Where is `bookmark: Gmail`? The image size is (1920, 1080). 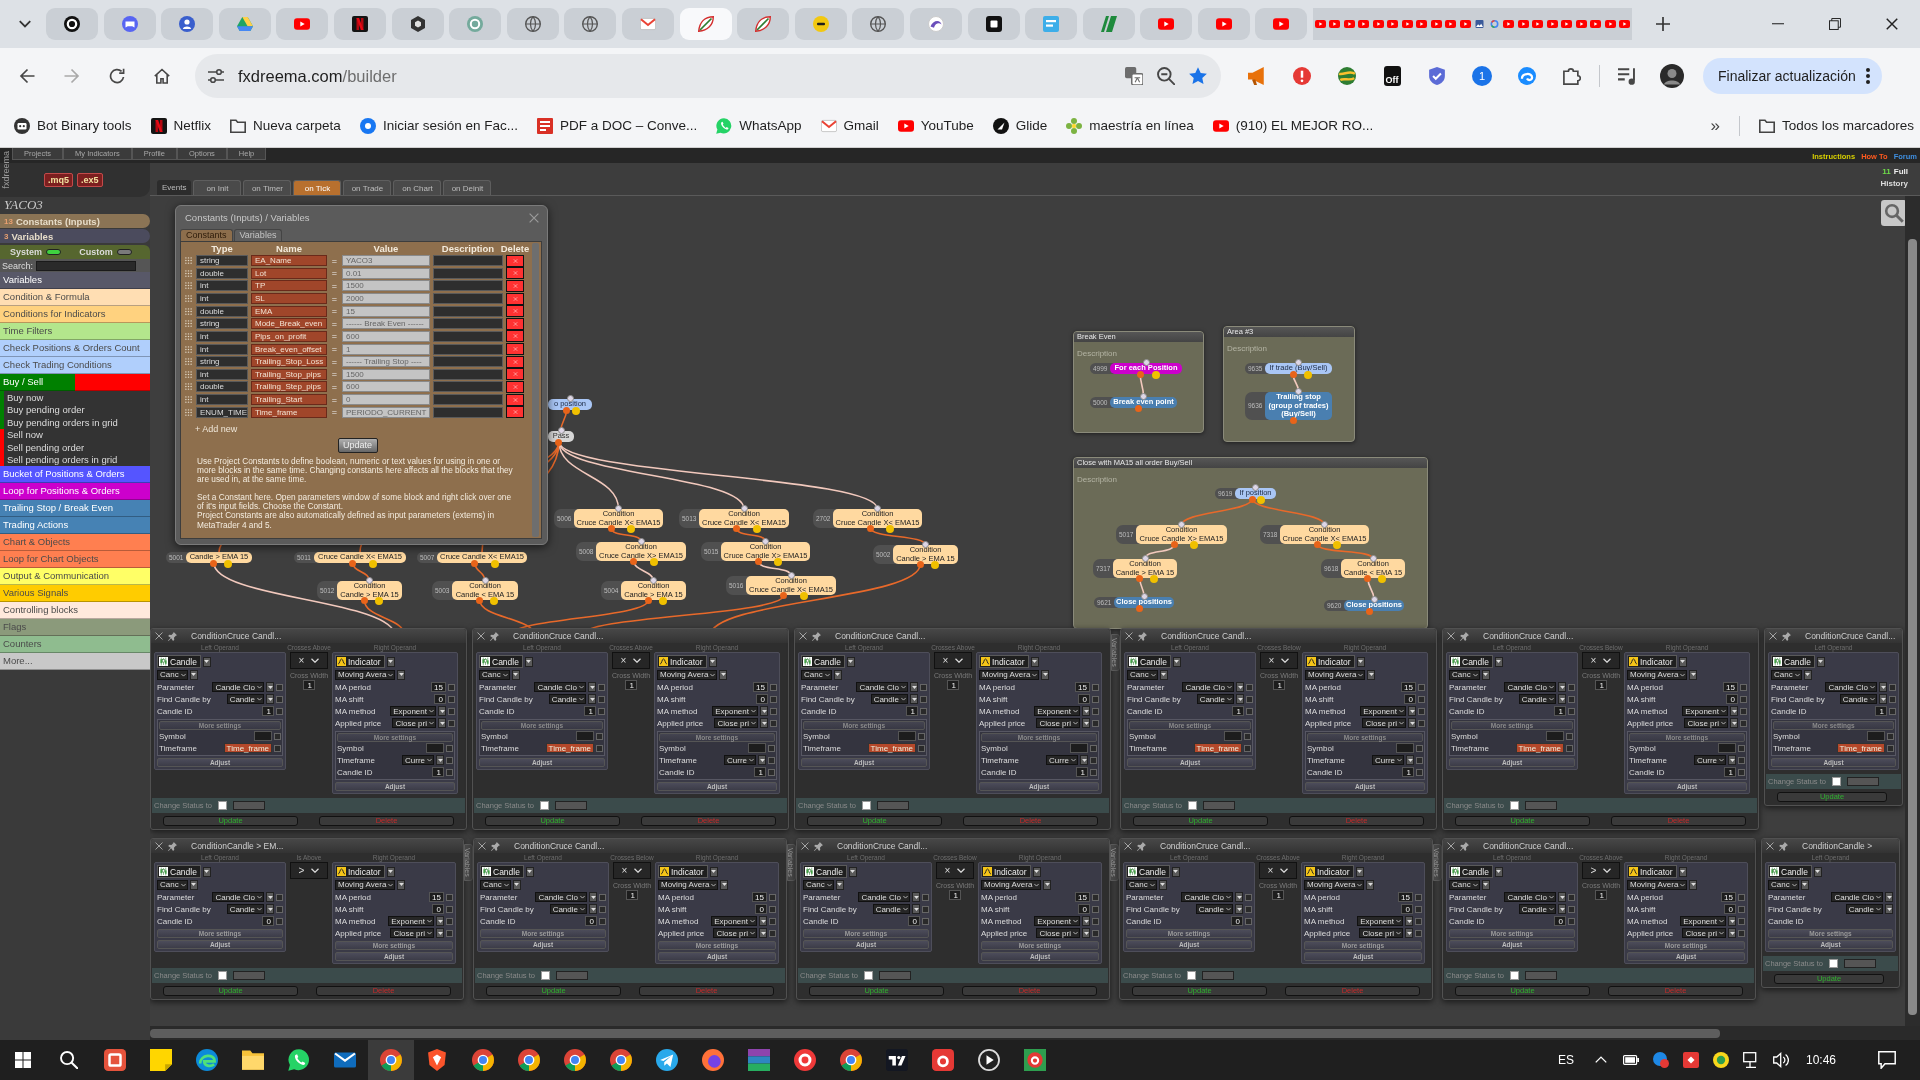 bookmark: Gmail is located at coordinates (849, 125).